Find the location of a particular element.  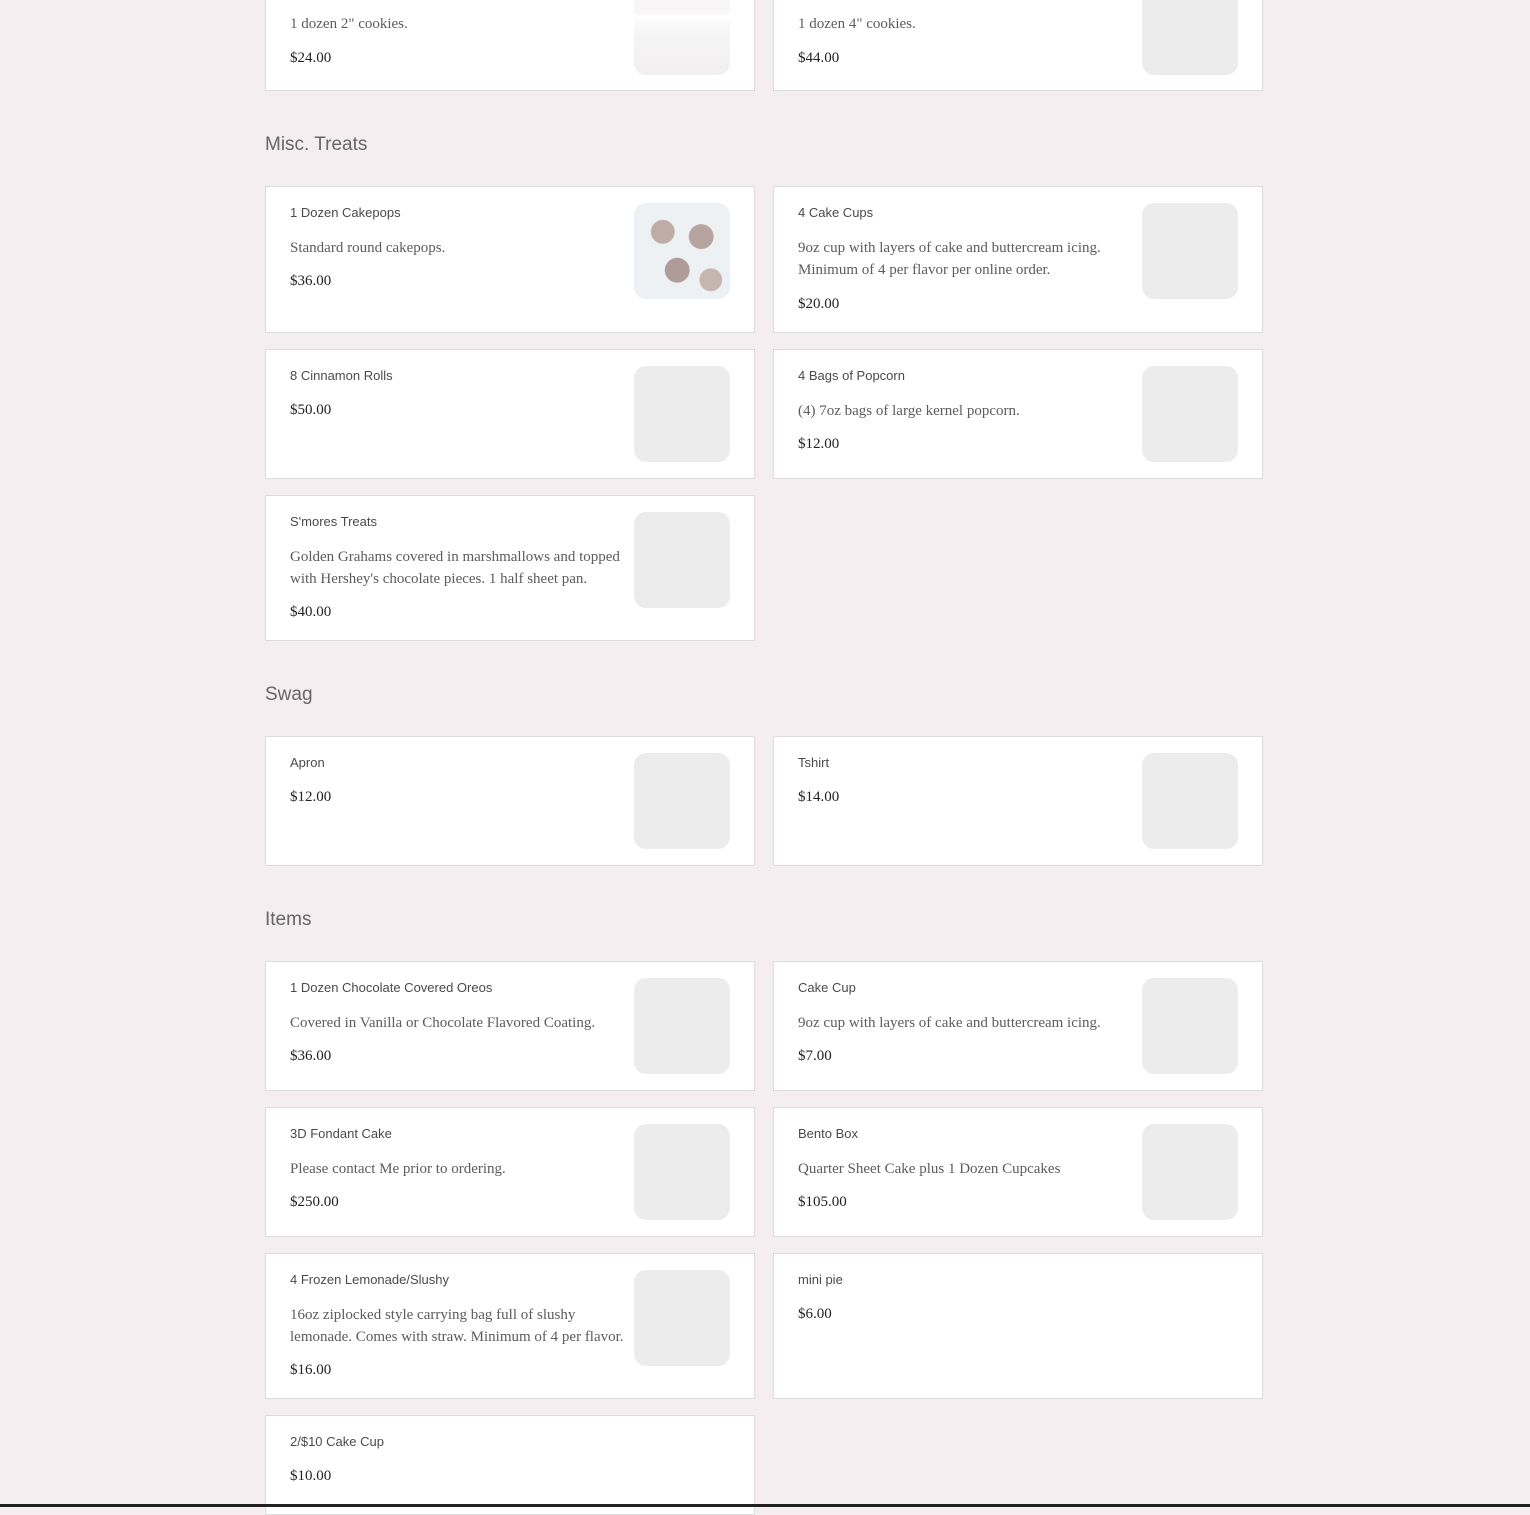

product-title: S'mores Treats is located at coordinates (334, 521).